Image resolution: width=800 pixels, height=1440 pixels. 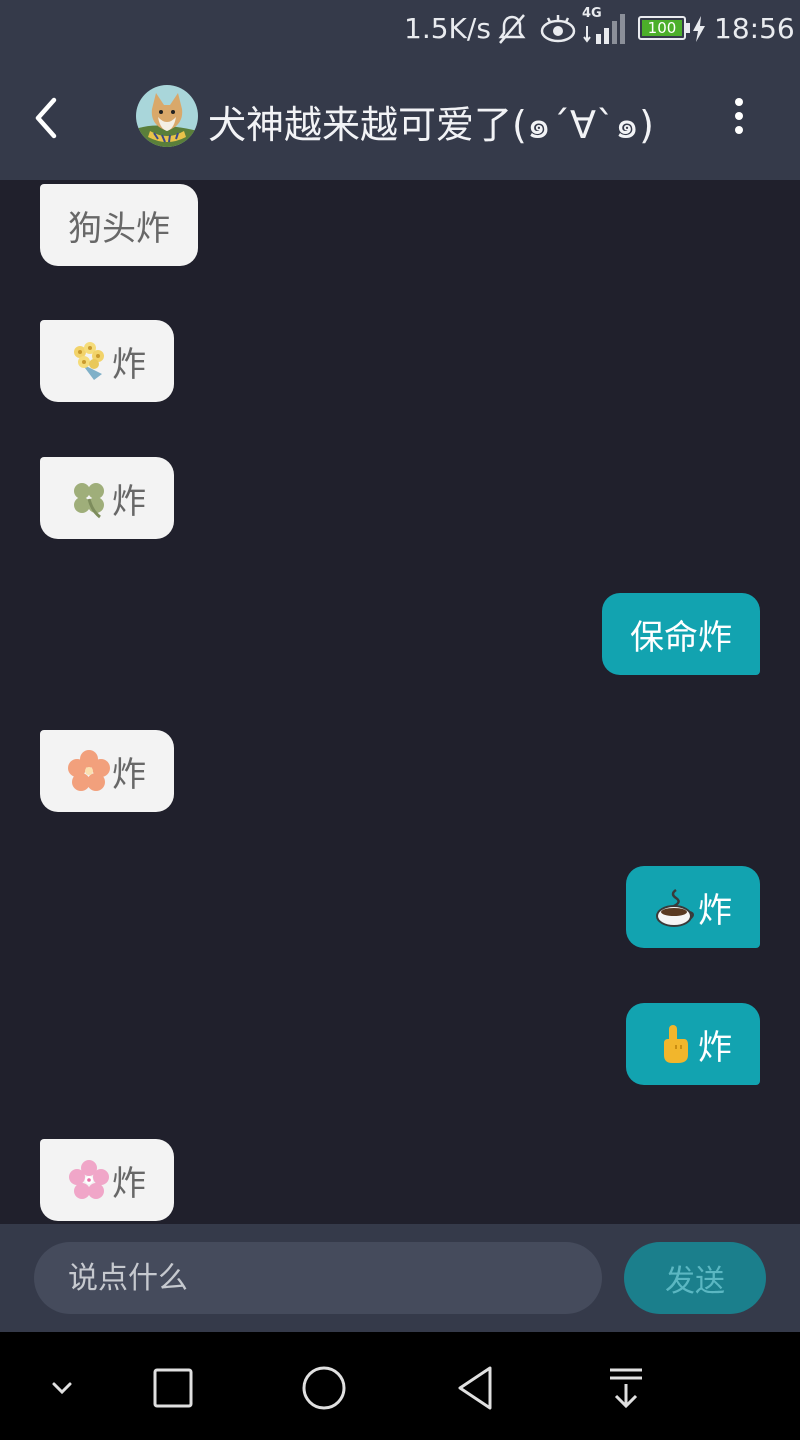 I want to click on more-options-icon, so click(x=739, y=116).